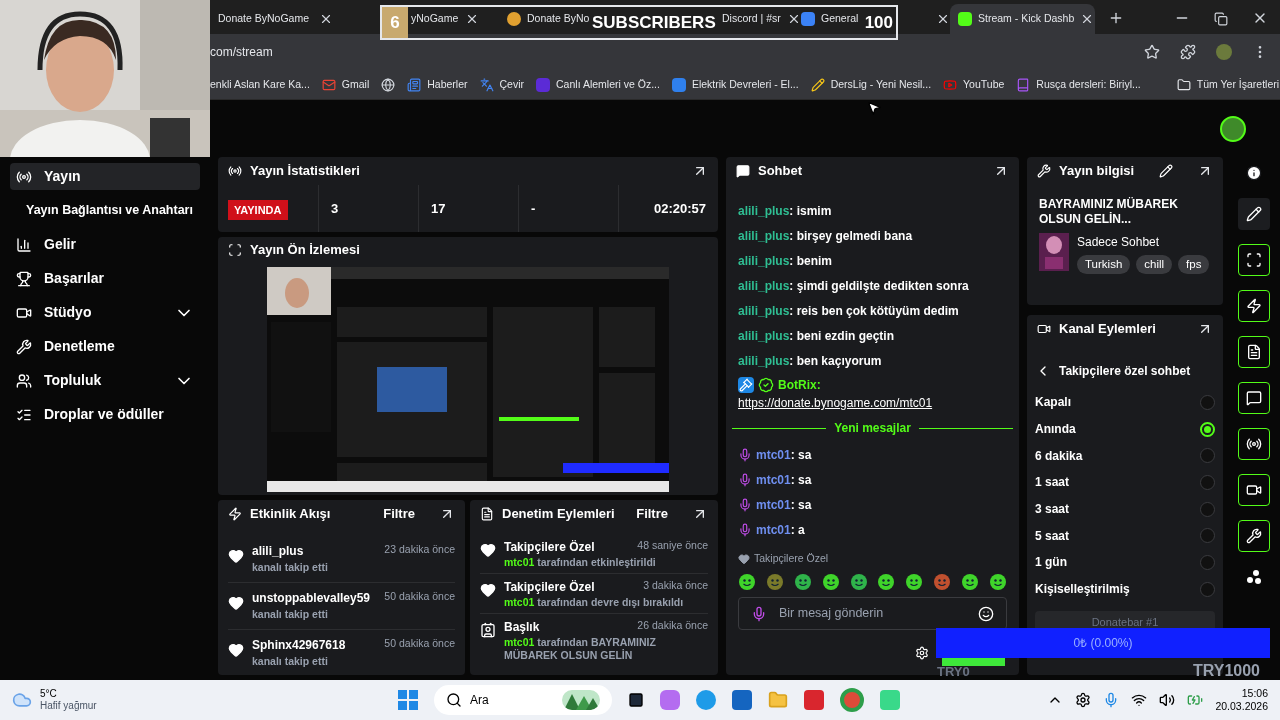  What do you see at coordinates (1226, 671) in the screenshot?
I see `goal-max-label: TRY1000` at bounding box center [1226, 671].